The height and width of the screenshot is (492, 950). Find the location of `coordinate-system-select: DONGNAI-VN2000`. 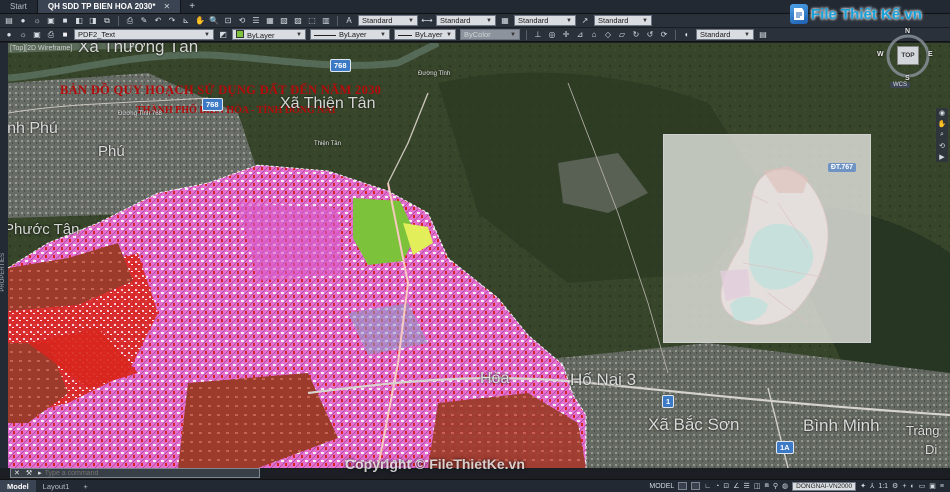

coordinate-system-select: DONGNAI-VN2000 is located at coordinates (824, 486).